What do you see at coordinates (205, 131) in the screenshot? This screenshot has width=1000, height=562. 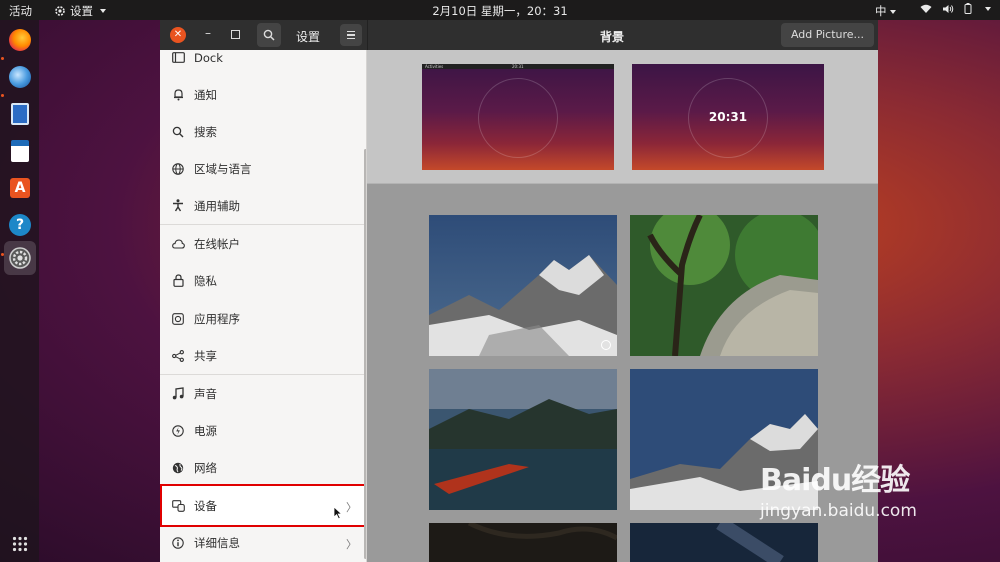 I see `sidebar-item-label: 搜索` at bounding box center [205, 131].